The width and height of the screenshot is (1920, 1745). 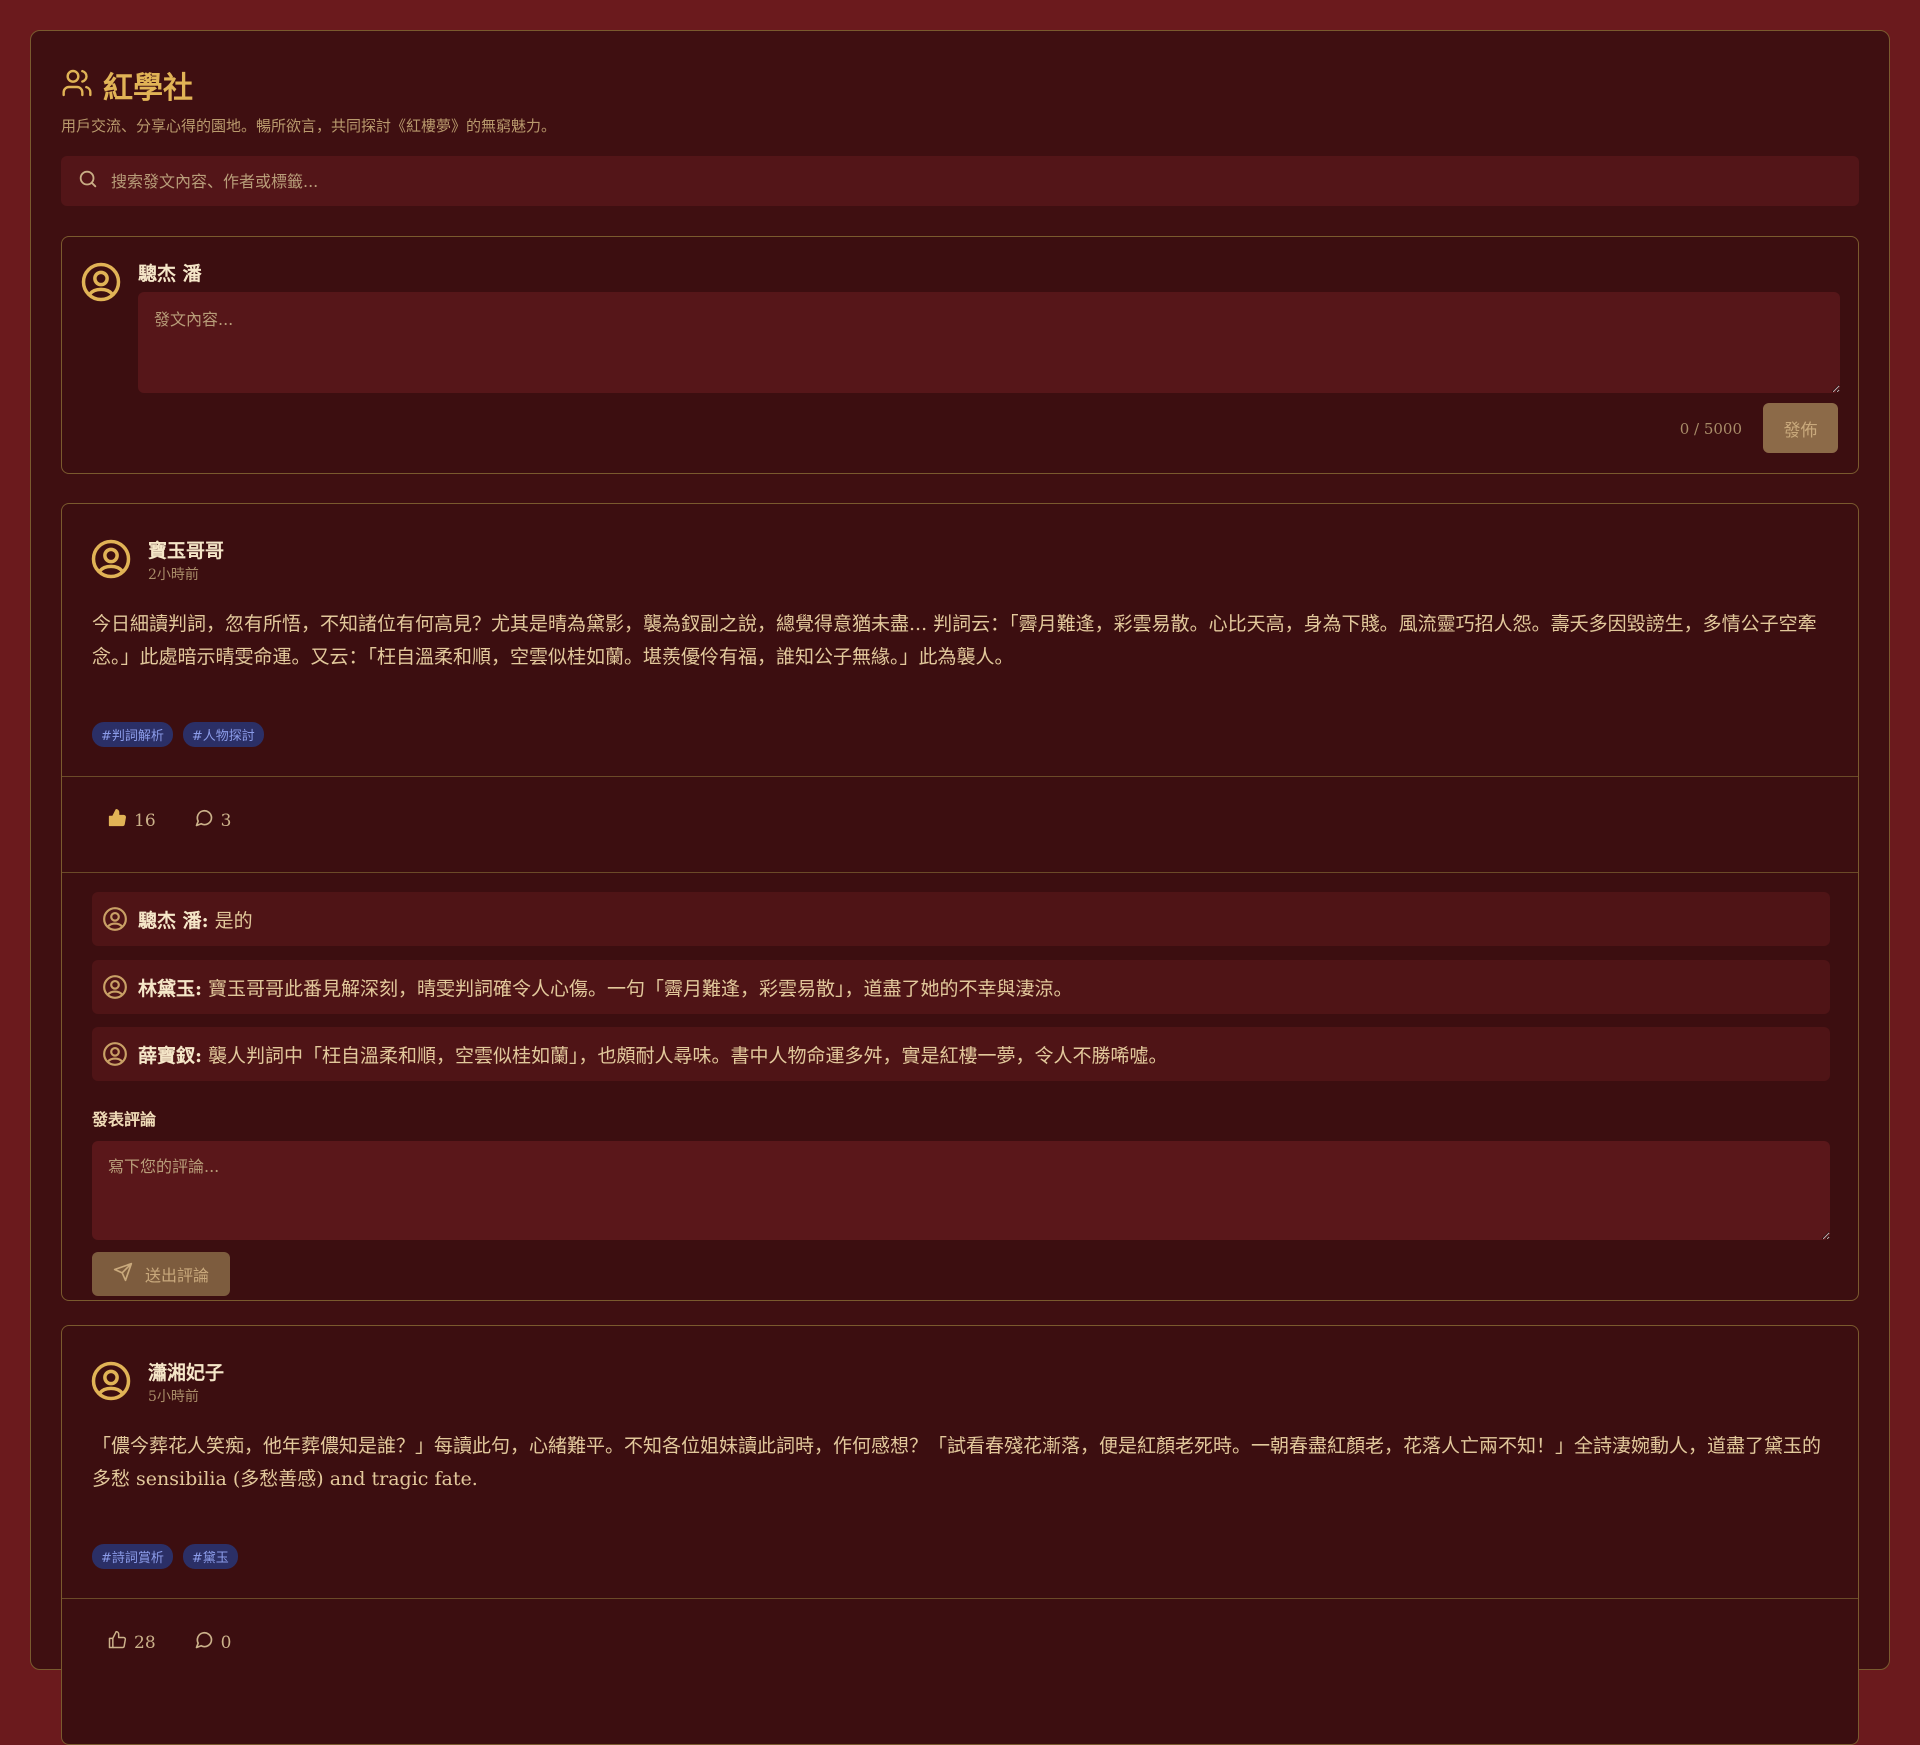 I want to click on composer-user-name: 驄杰 潘, so click(x=170, y=274).